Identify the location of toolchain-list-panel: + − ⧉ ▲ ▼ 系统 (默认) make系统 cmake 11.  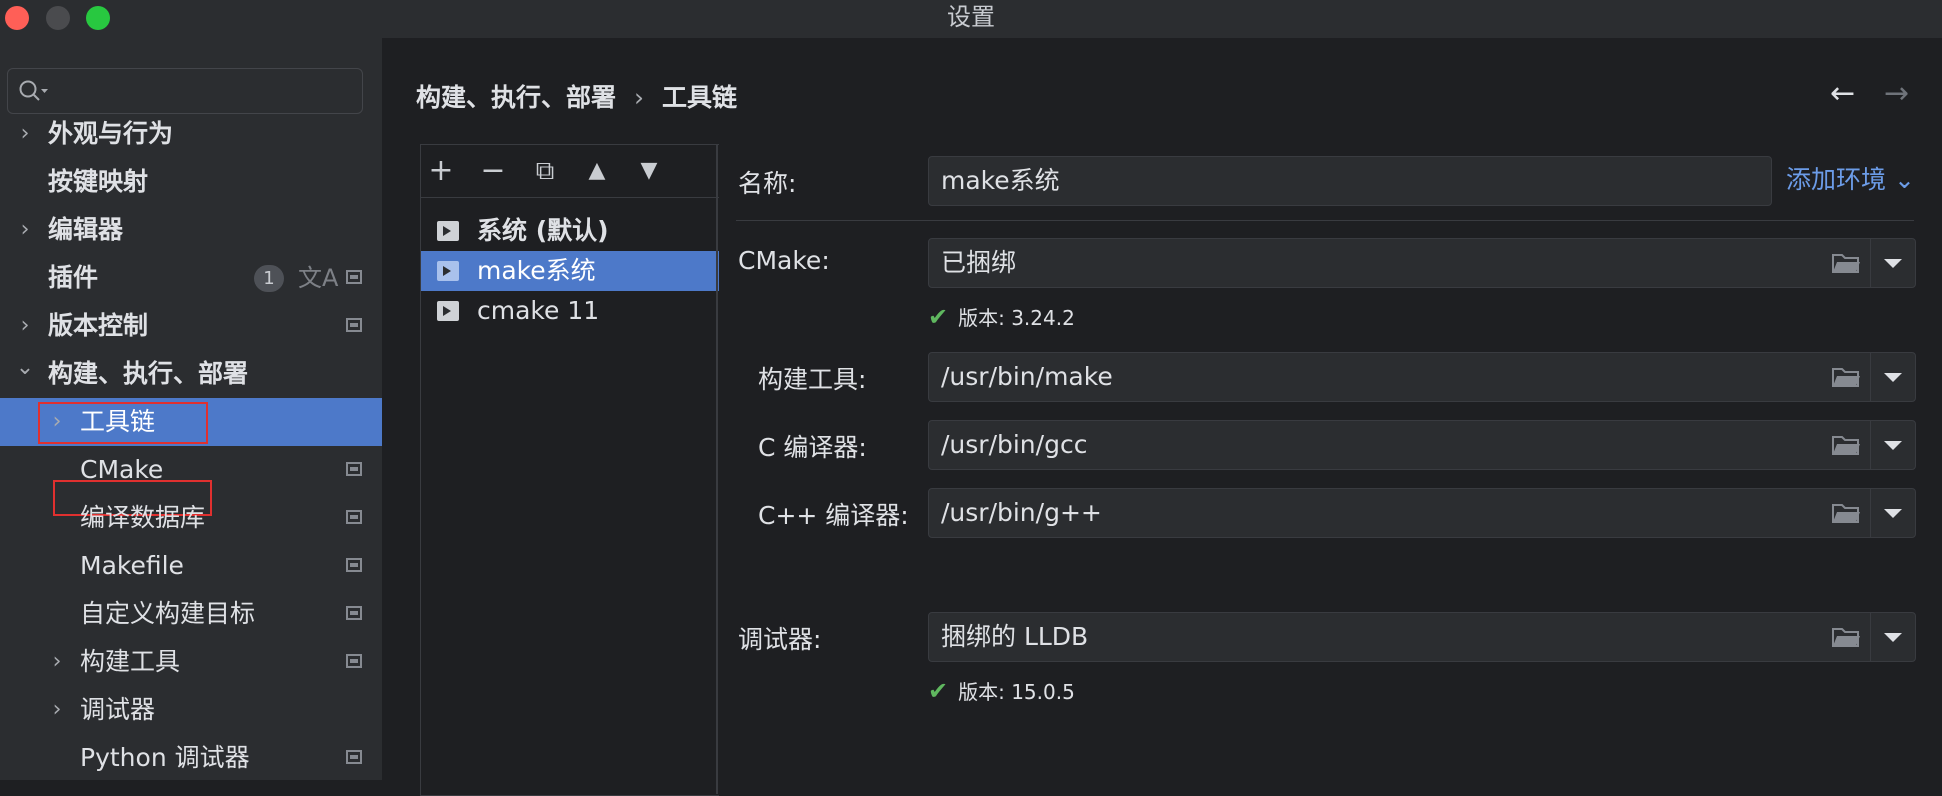
(569, 470).